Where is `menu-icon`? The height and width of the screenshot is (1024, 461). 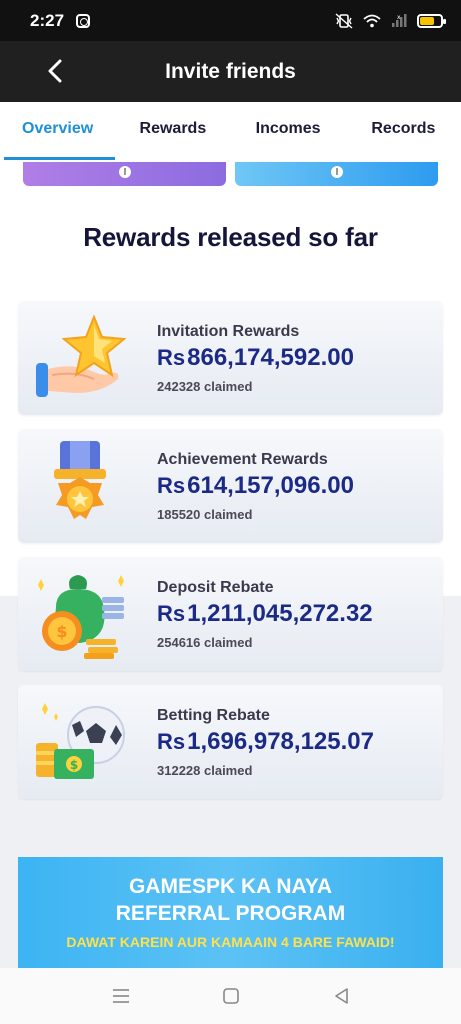 menu-icon is located at coordinates (121, 996).